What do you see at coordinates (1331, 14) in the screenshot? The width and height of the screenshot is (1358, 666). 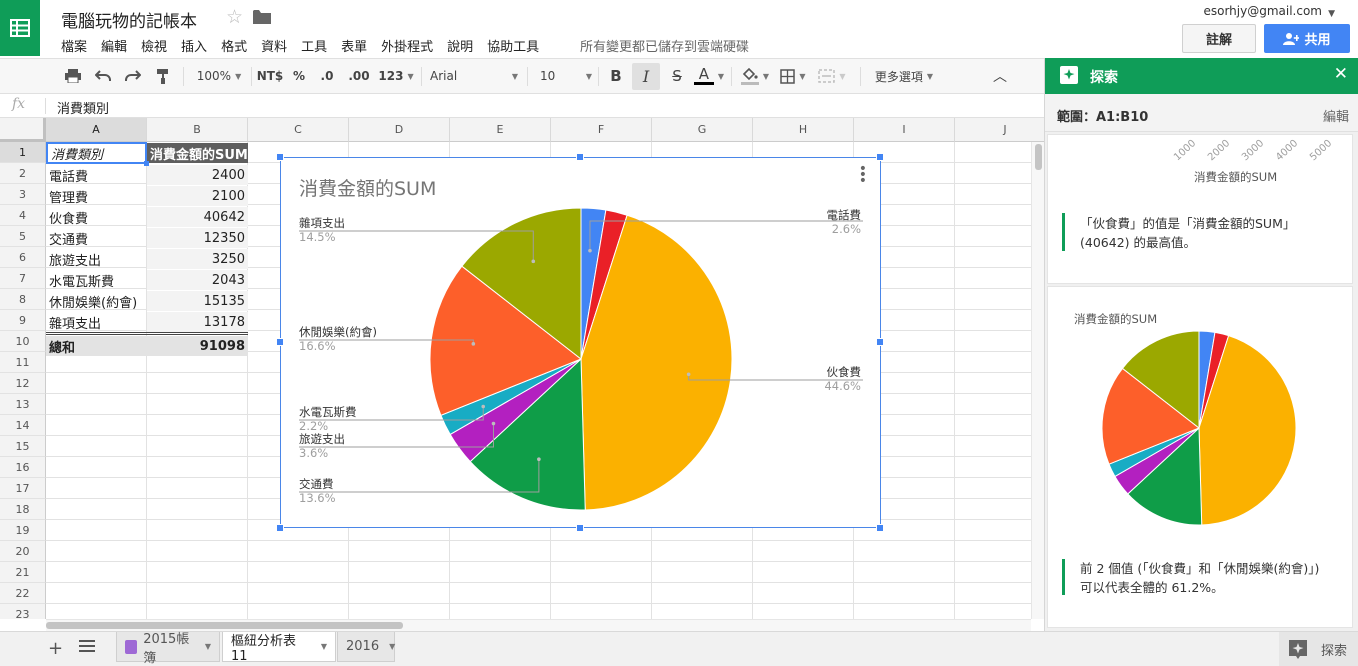 I see `account-dropdown-icon: ▼` at bounding box center [1331, 14].